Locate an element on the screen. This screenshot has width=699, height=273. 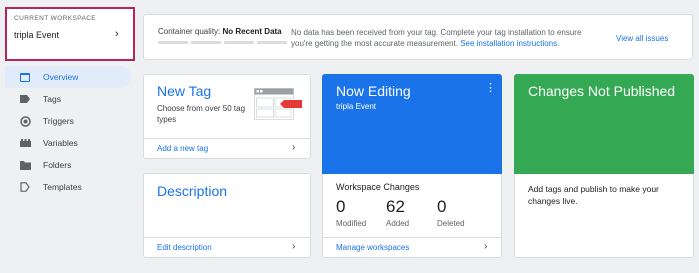
tag-illustration-icon is located at coordinates (279, 107).